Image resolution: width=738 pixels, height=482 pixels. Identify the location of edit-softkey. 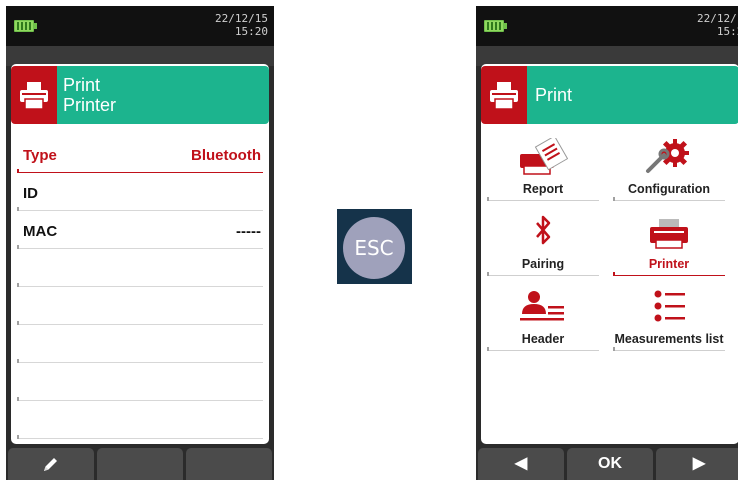
(51, 464).